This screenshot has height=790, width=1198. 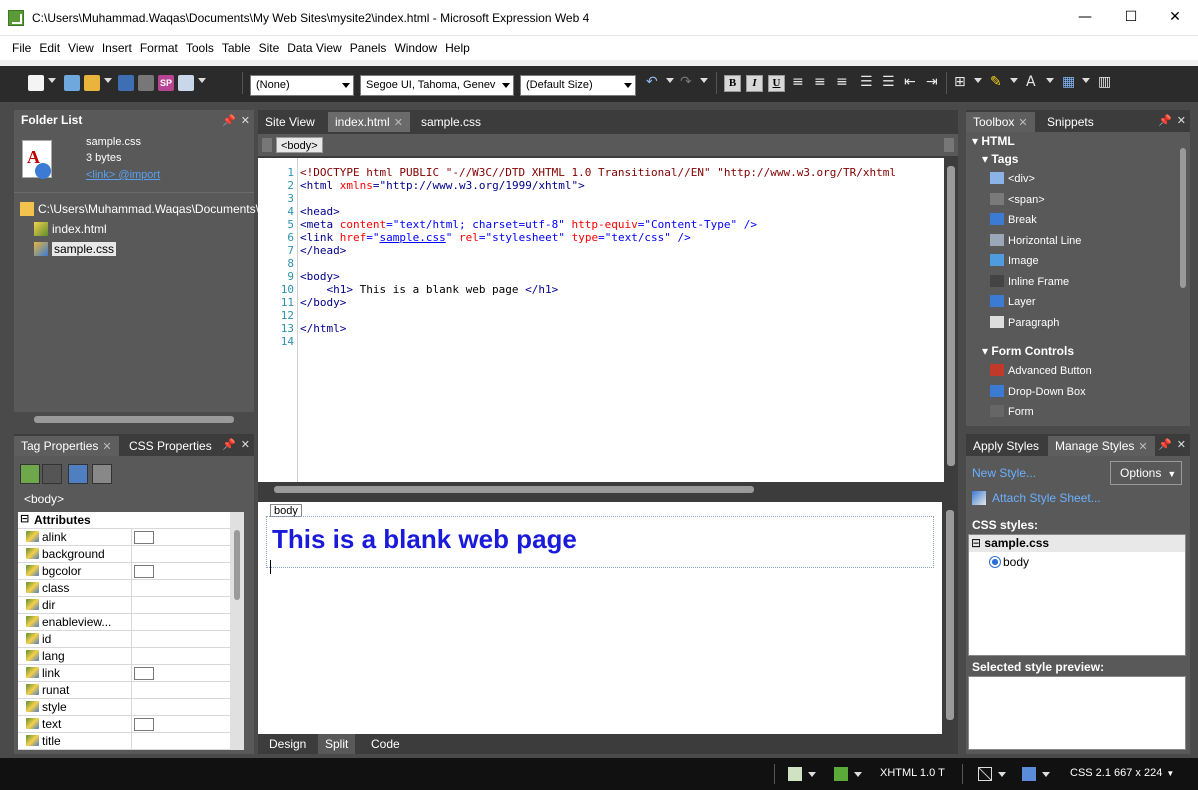 What do you see at coordinates (795, 774) in the screenshot?
I see `check-page-icon` at bounding box center [795, 774].